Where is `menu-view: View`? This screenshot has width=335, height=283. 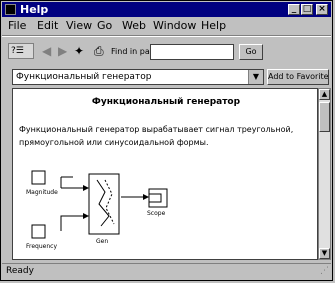 menu-view: View is located at coordinates (79, 25).